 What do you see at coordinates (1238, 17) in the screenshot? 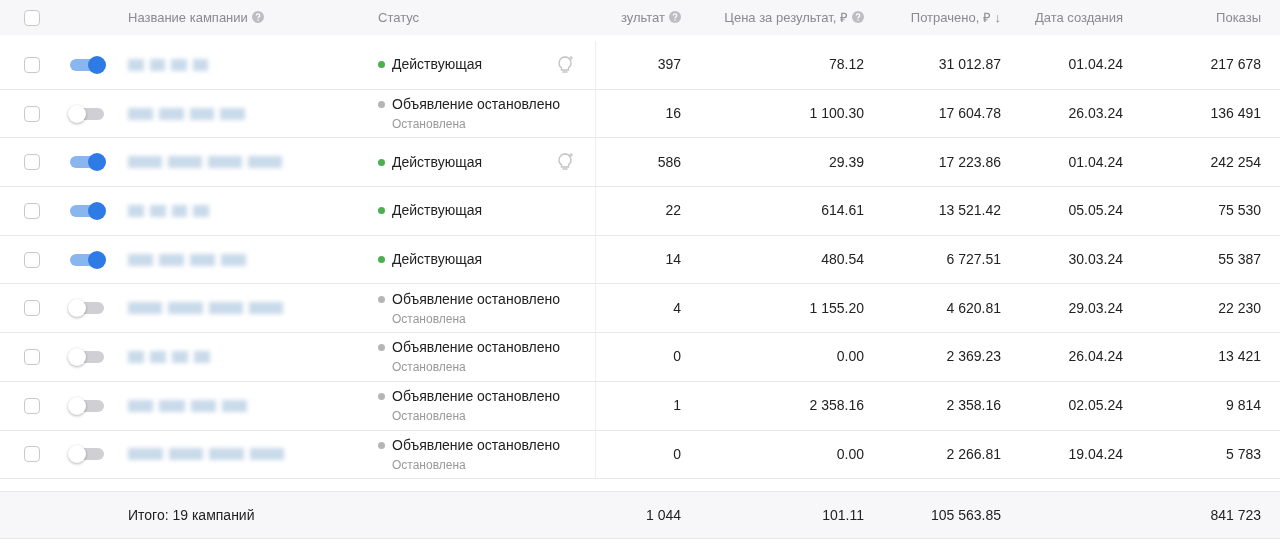
I see `column-header: Показы` at bounding box center [1238, 17].